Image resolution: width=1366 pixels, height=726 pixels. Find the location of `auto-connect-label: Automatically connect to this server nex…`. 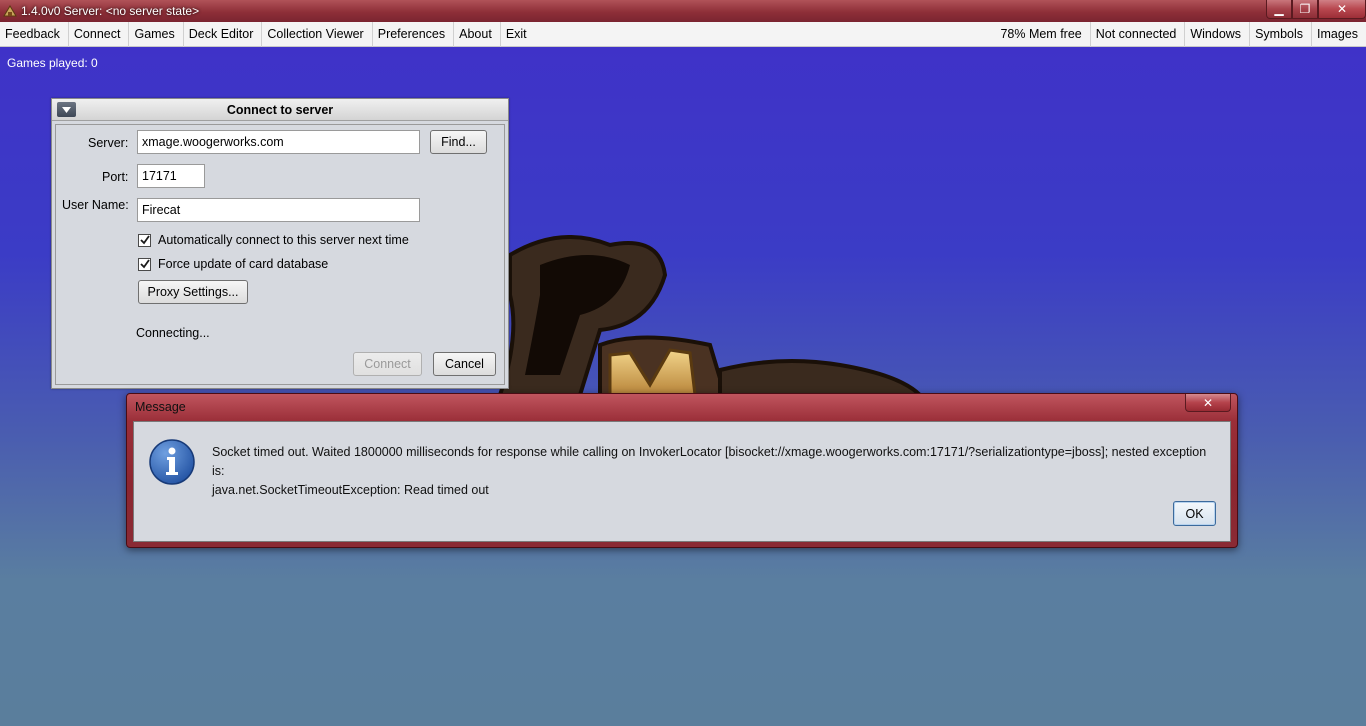

auto-connect-label: Automatically connect to this server nex… is located at coordinates (283, 240).